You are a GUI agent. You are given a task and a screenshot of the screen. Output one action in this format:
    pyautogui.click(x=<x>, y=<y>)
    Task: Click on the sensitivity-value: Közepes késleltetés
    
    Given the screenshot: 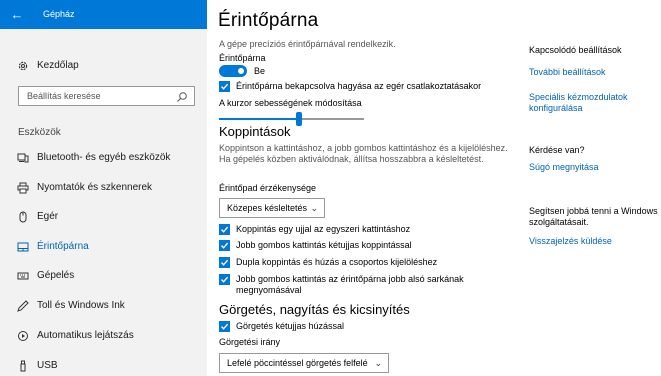 What is the action you would take?
    pyautogui.click(x=267, y=208)
    